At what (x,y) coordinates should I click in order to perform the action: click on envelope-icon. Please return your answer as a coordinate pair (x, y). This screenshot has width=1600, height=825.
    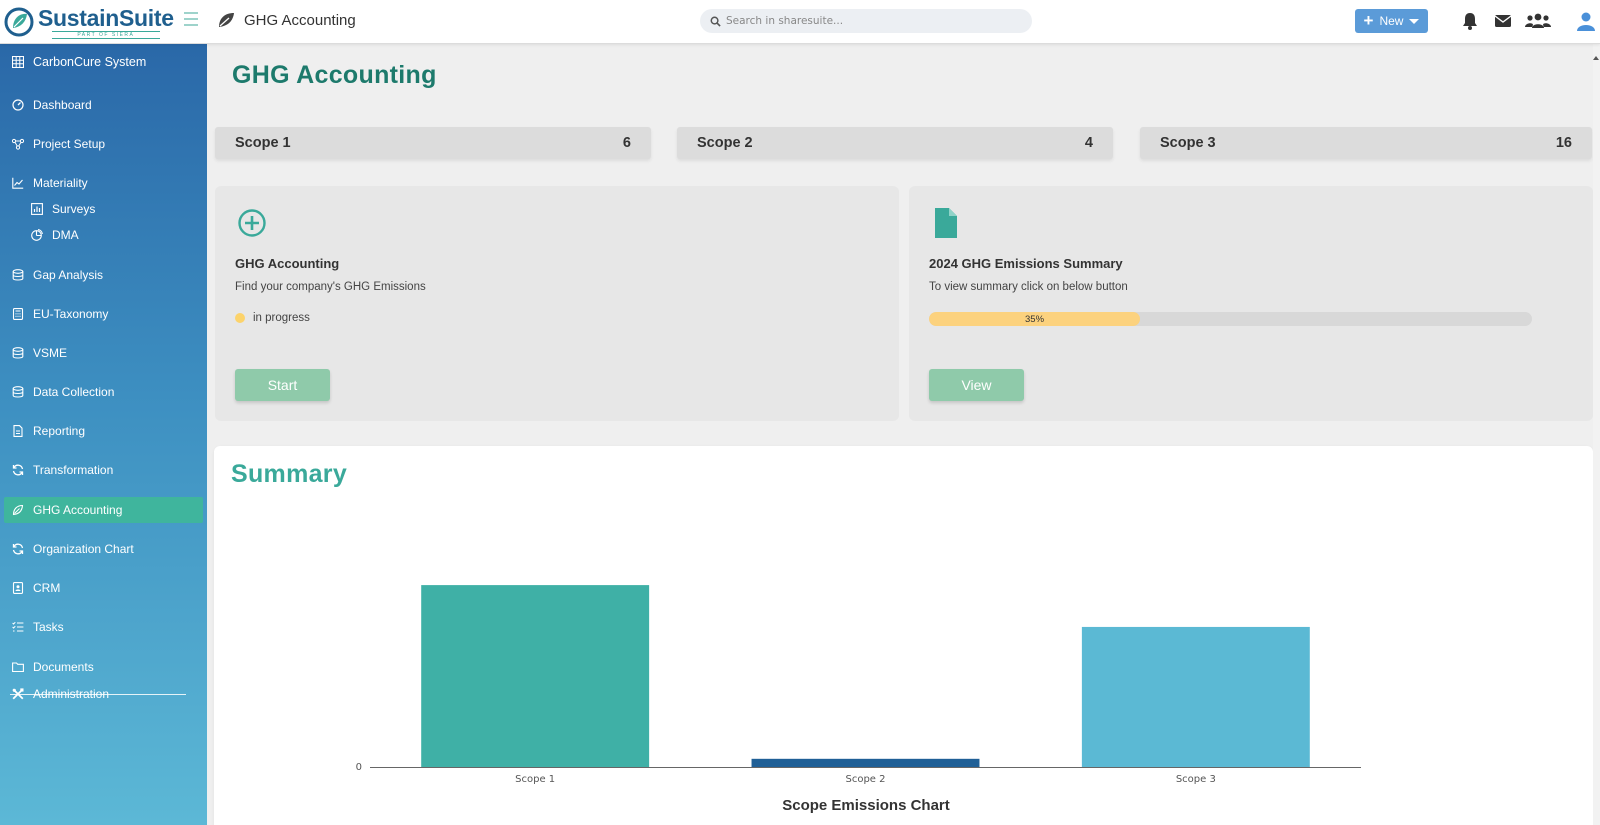
    Looking at the image, I should click on (1503, 21).